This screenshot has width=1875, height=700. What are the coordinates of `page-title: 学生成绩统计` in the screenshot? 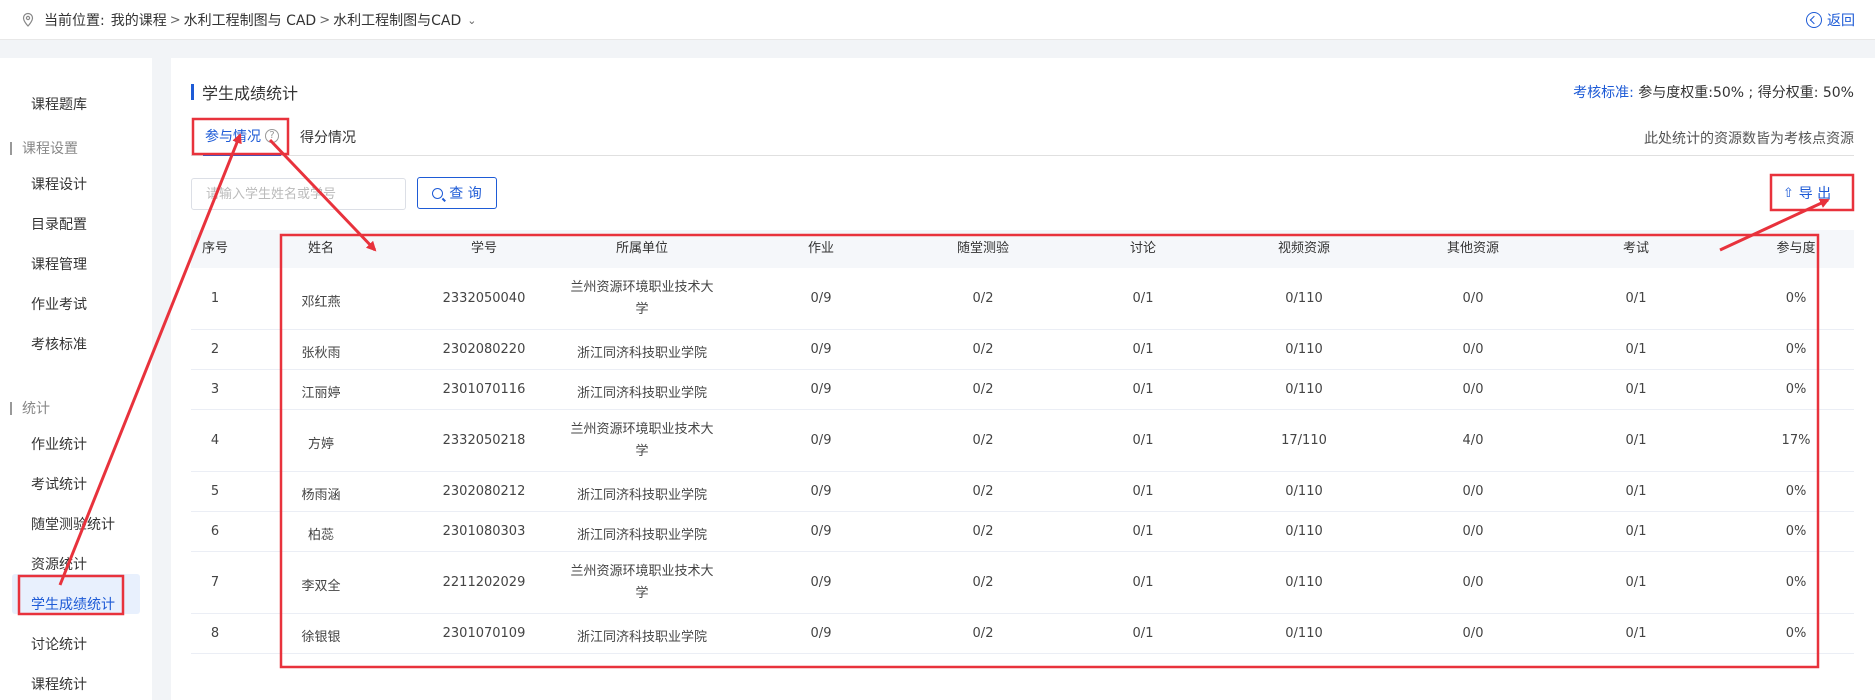 It's located at (244, 92).